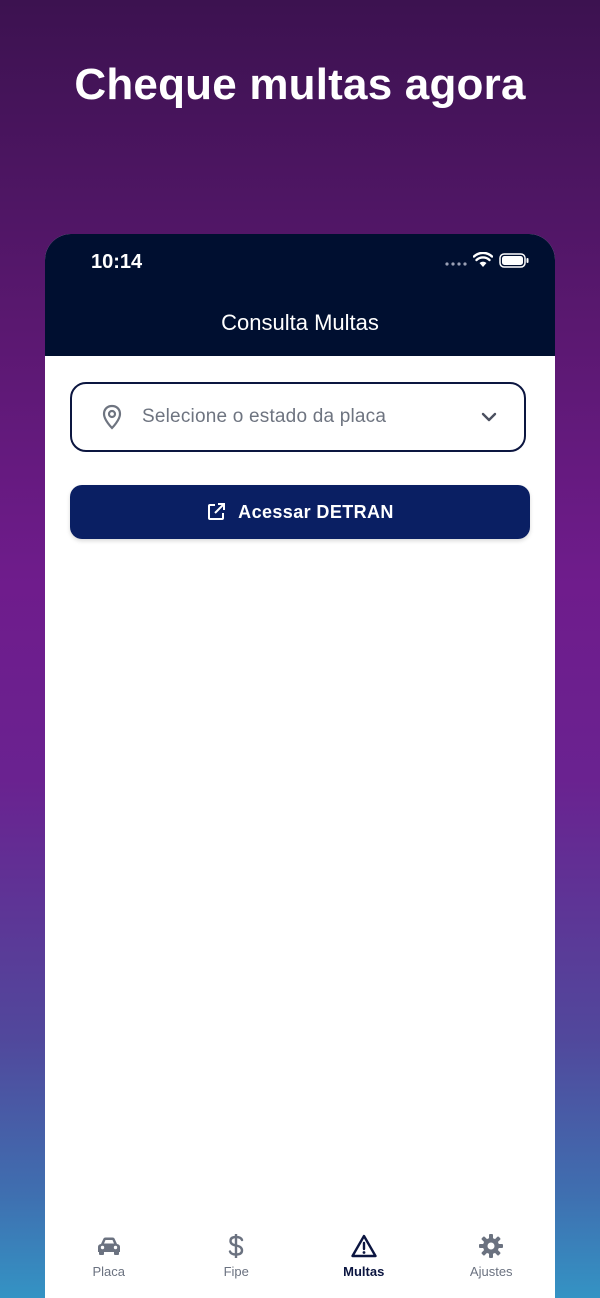 This screenshot has width=600, height=1298. Describe the element at coordinates (236, 1246) in the screenshot. I see `dollar-icon` at that location.